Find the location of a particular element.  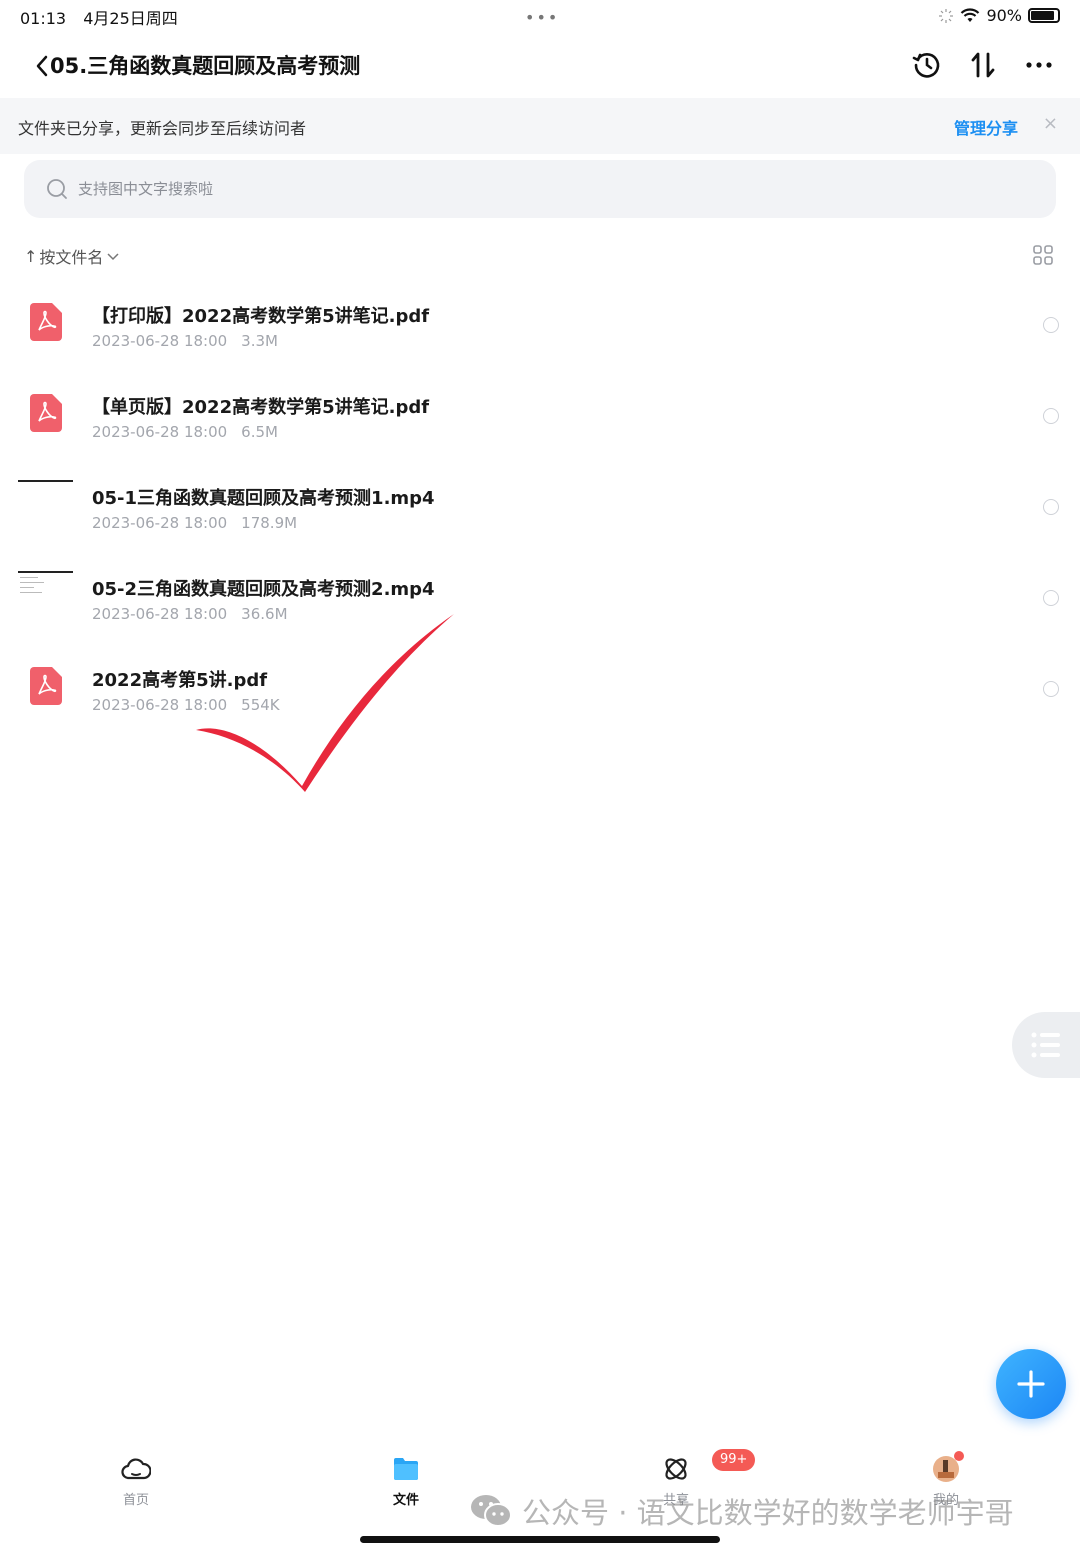

wifi-icon is located at coordinates (970, 14).